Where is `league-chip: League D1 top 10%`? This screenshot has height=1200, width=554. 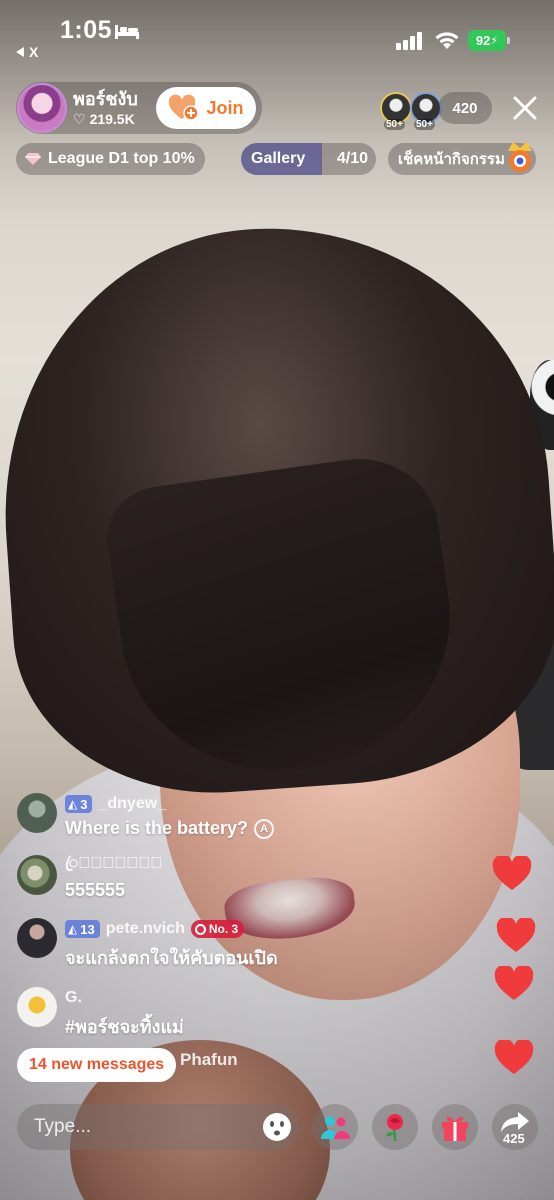
league-chip: League D1 top 10% is located at coordinates (110, 159).